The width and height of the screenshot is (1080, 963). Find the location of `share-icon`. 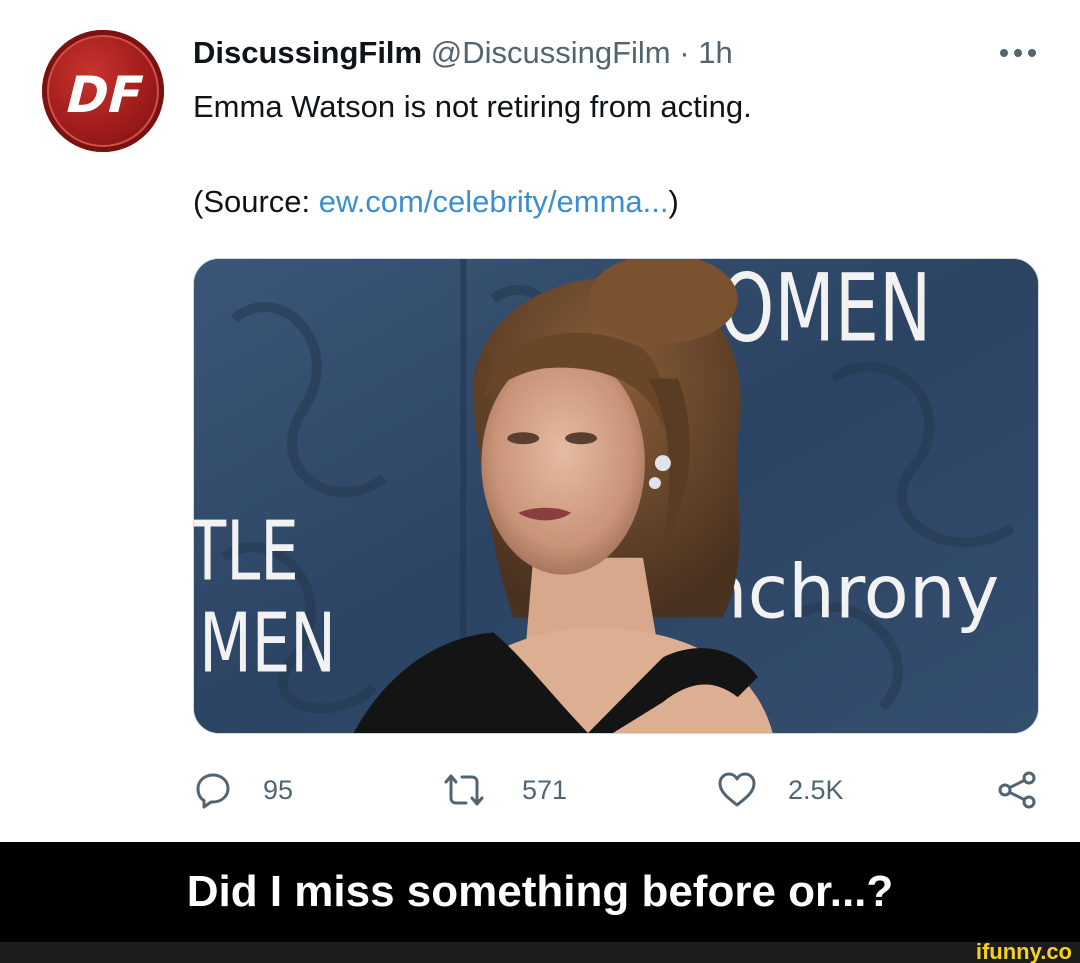

share-icon is located at coordinates (1017, 790).